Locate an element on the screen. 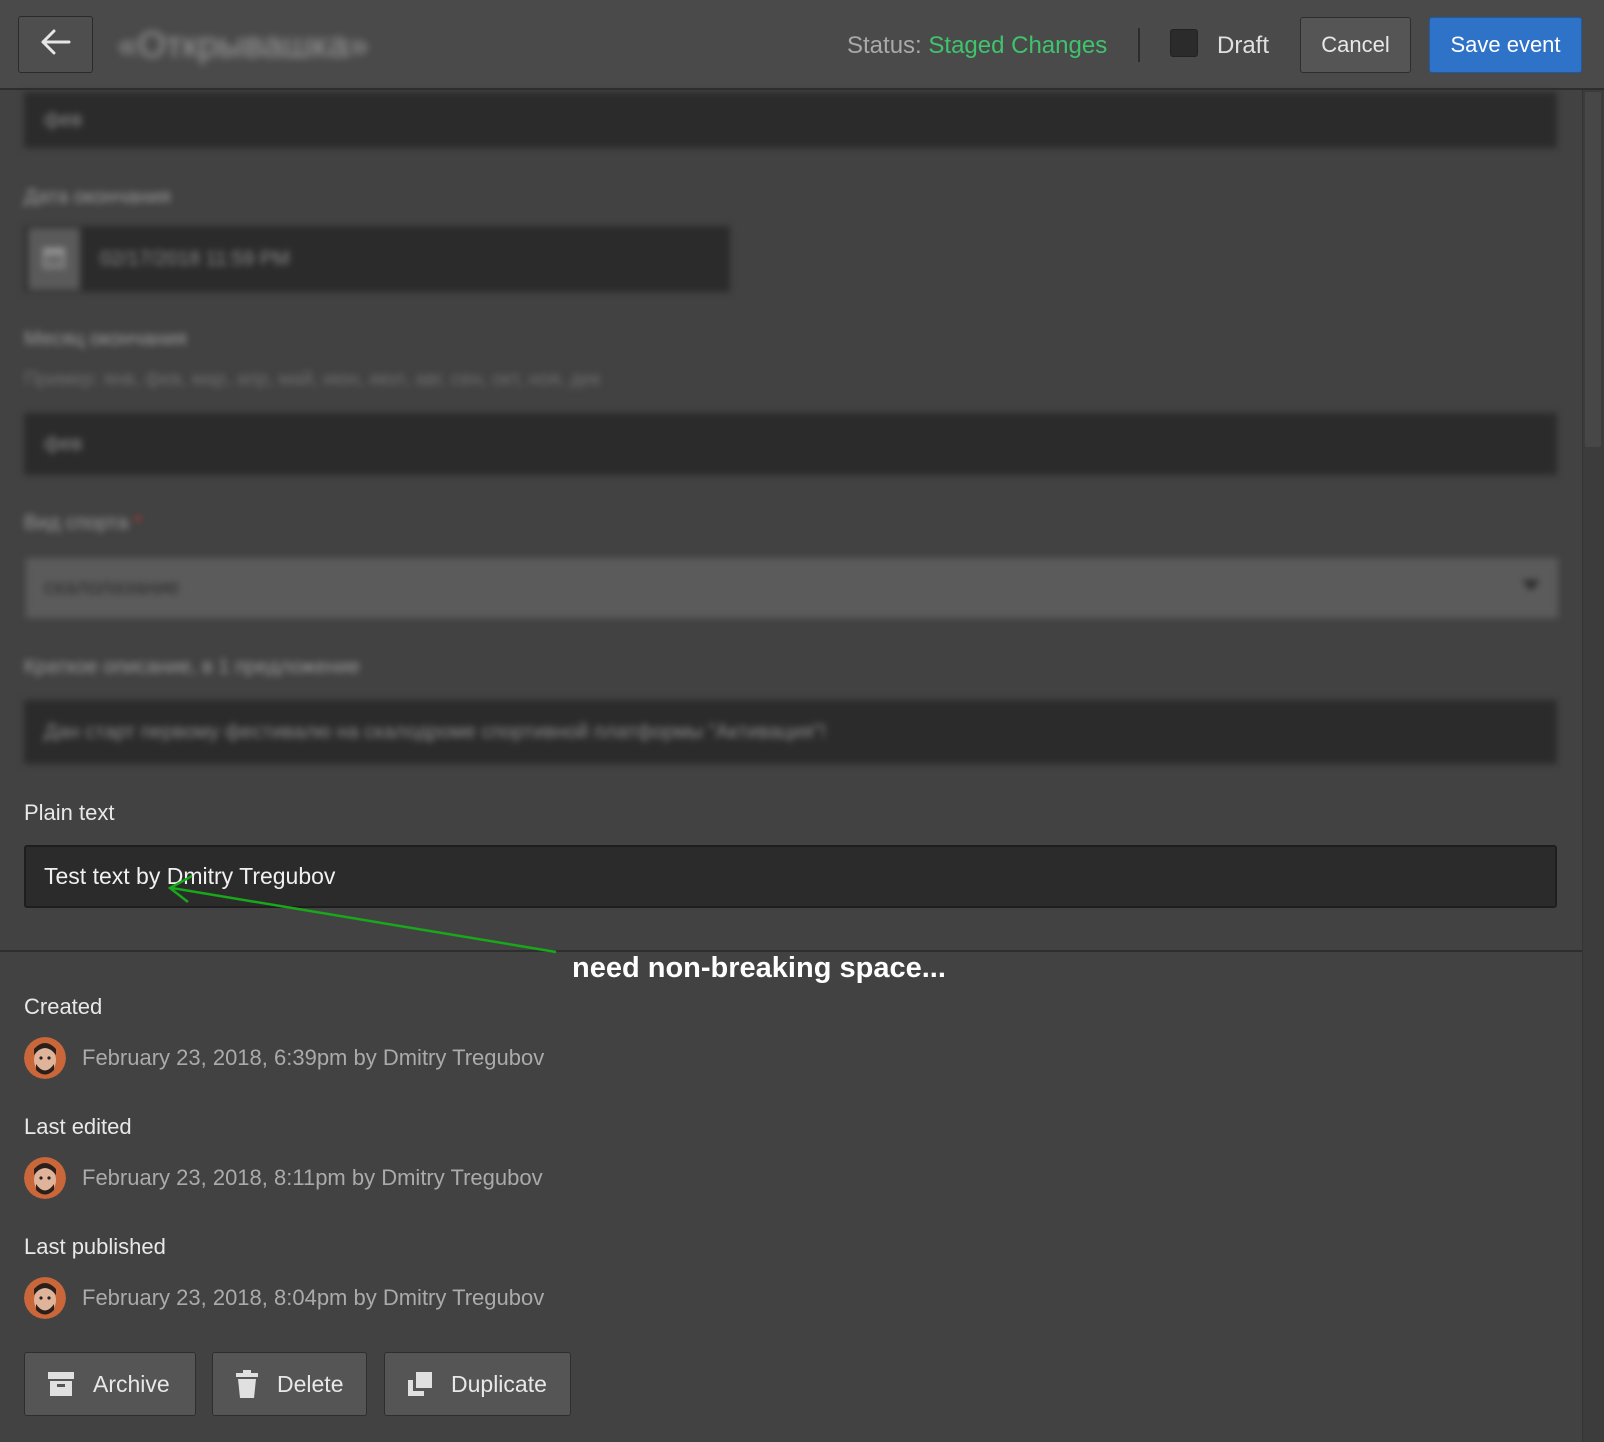  cancel-button: Cancel is located at coordinates (1355, 45).